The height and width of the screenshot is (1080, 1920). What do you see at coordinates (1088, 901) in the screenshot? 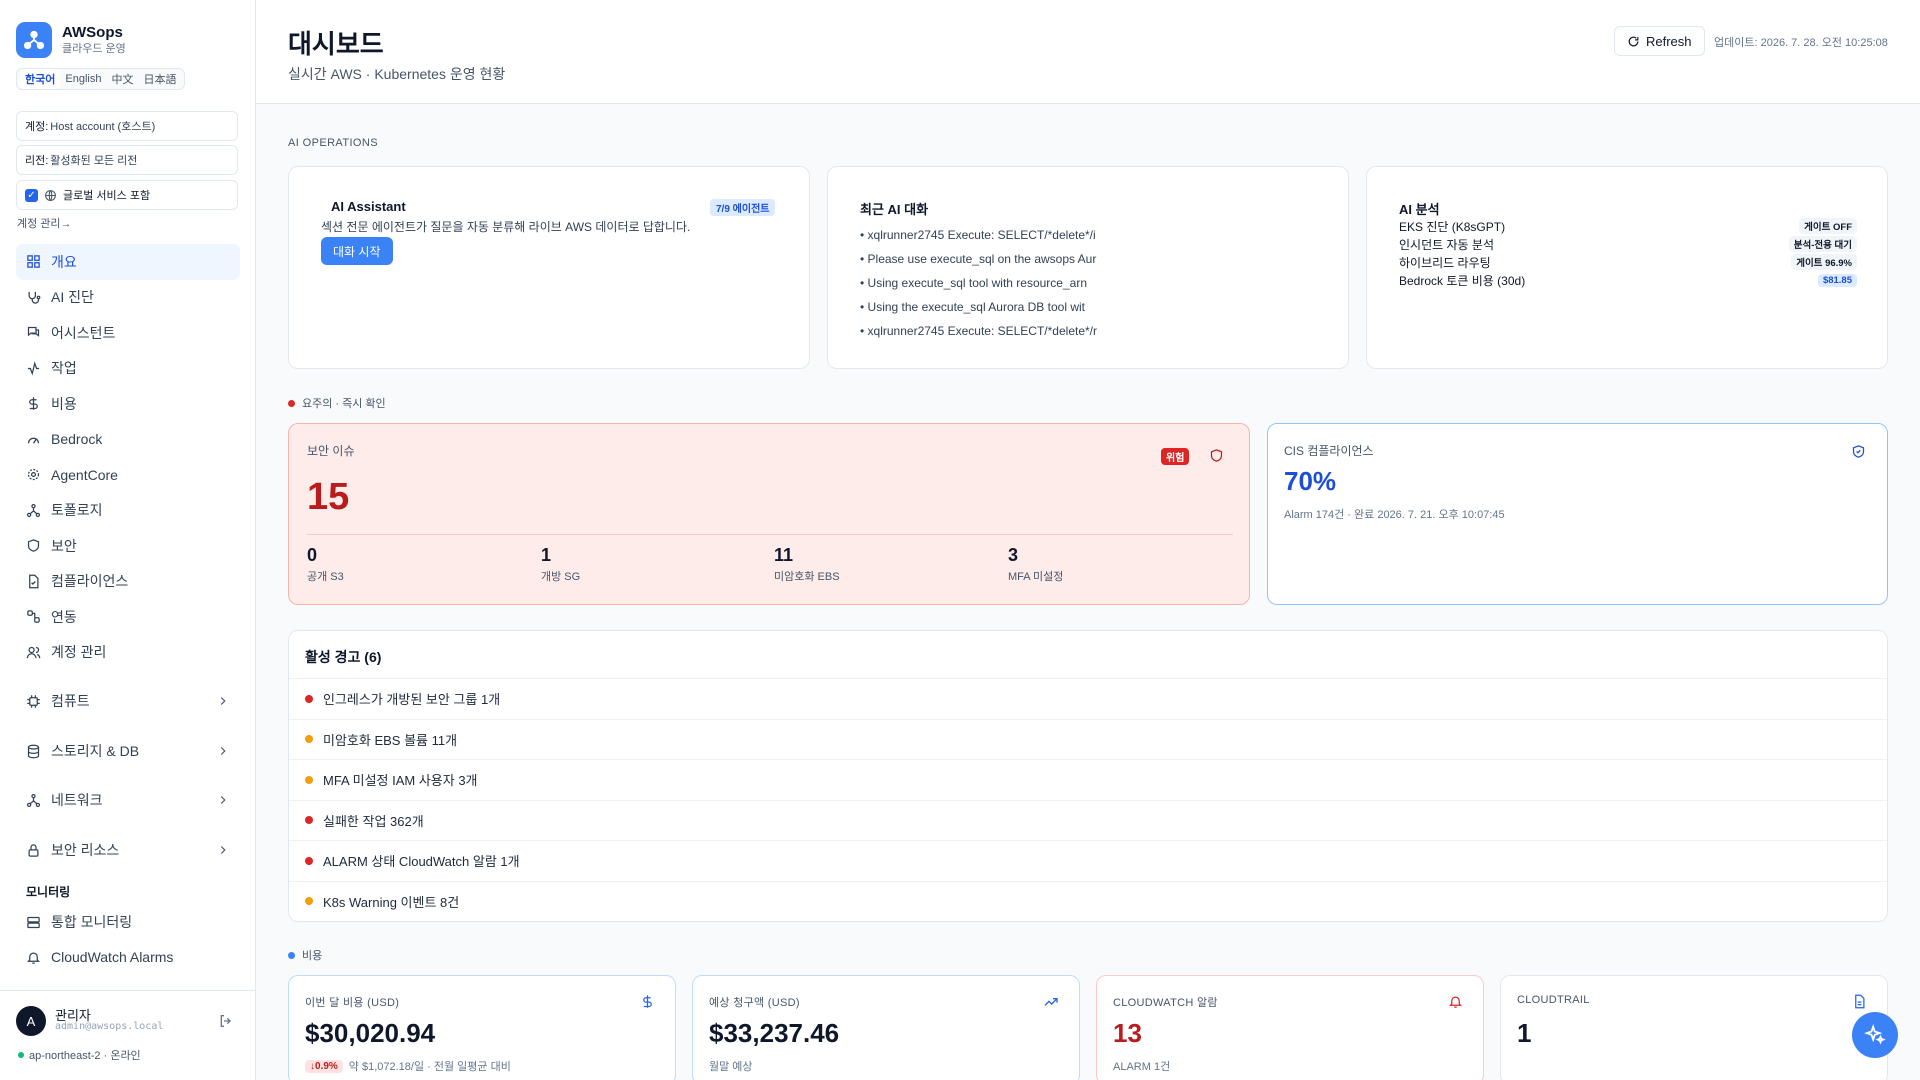
I see `alert-row: K8s Warning 이벤트 8건` at bounding box center [1088, 901].